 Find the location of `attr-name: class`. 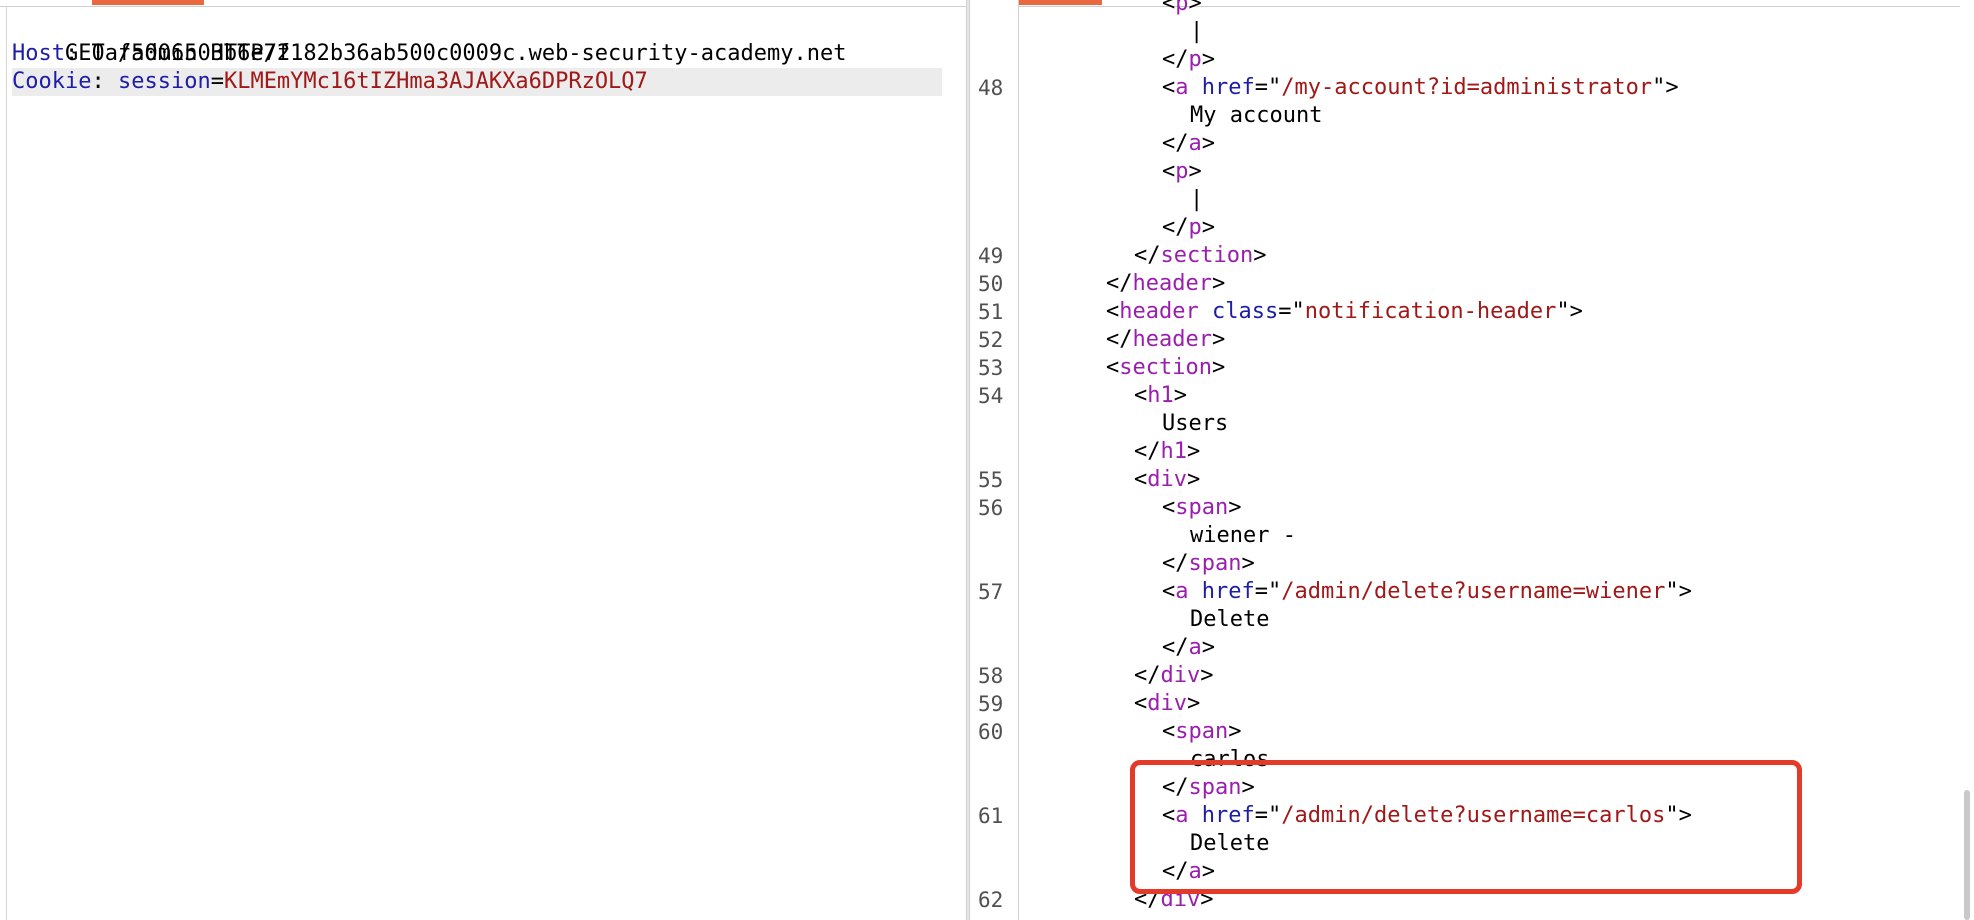

attr-name: class is located at coordinates (1245, 311).